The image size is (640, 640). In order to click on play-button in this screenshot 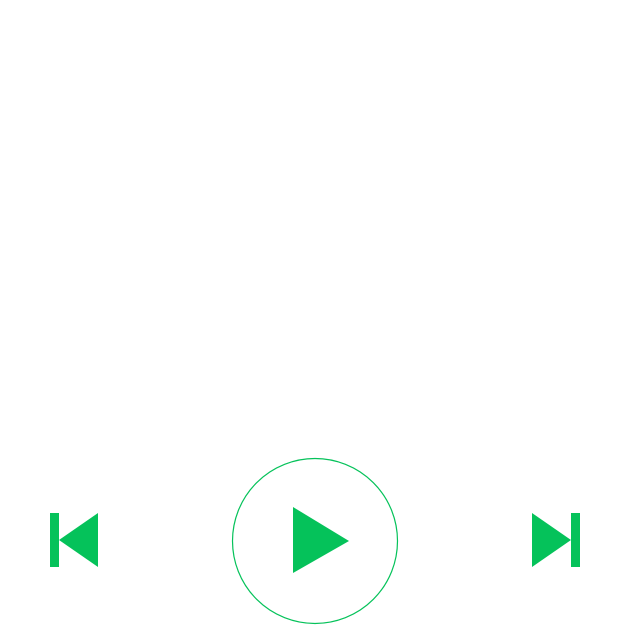, I will do `click(315, 541)`.